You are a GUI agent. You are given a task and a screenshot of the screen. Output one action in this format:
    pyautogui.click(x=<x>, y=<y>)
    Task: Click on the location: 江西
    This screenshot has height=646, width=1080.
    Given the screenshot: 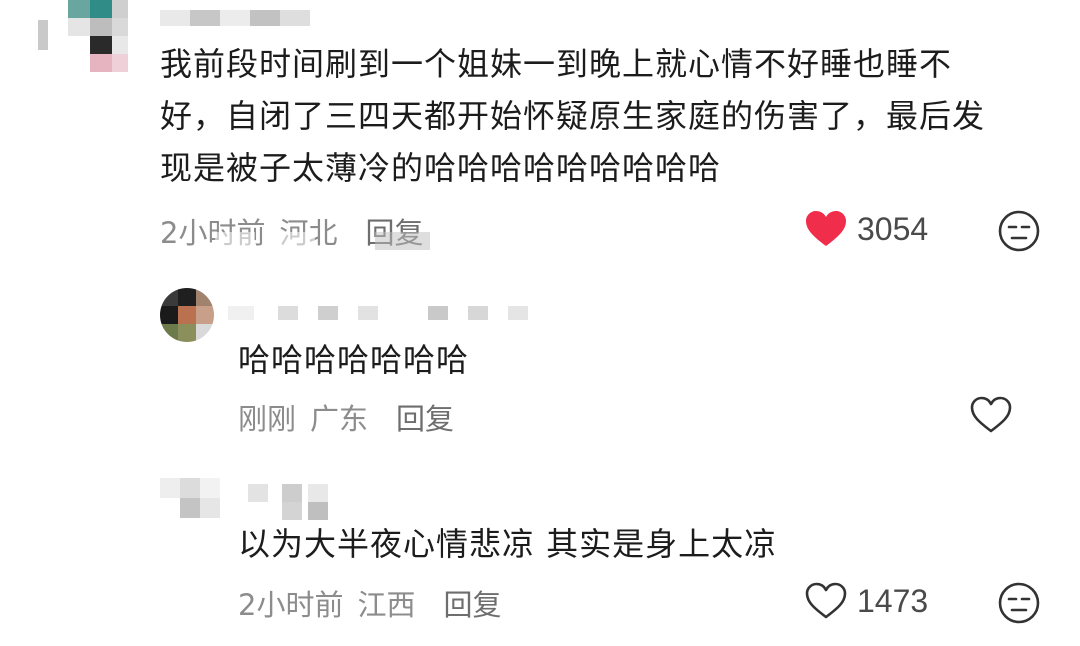 What is the action you would take?
    pyautogui.click(x=386, y=605)
    